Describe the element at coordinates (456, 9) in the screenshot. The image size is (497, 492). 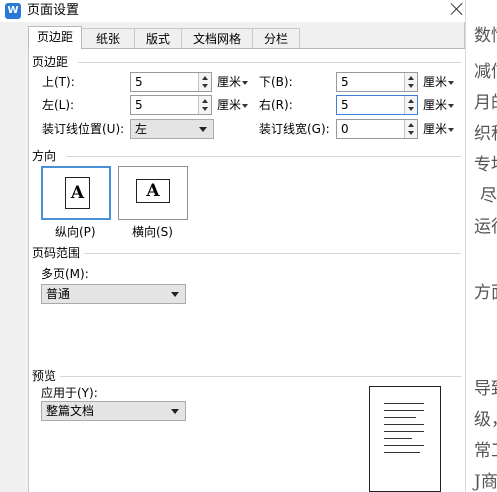
I see `close-icon` at that location.